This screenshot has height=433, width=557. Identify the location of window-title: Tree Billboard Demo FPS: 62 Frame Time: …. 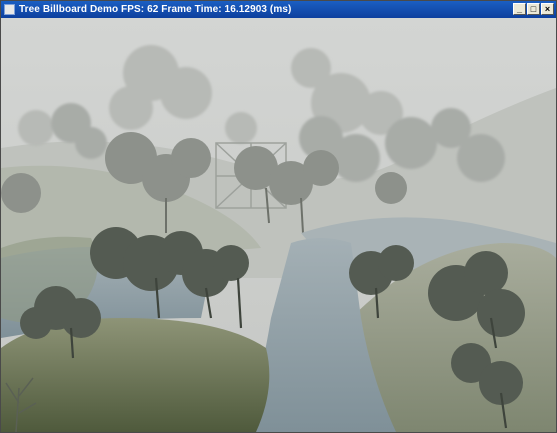
(155, 9).